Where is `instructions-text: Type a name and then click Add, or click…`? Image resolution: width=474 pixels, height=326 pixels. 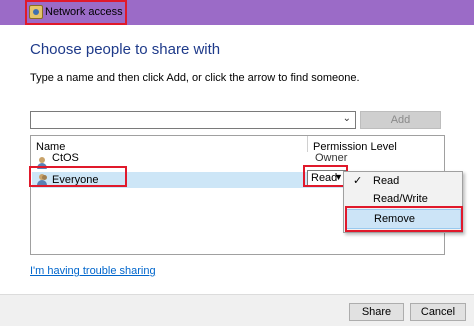 instructions-text: Type a name and then click Add, or click… is located at coordinates (195, 78).